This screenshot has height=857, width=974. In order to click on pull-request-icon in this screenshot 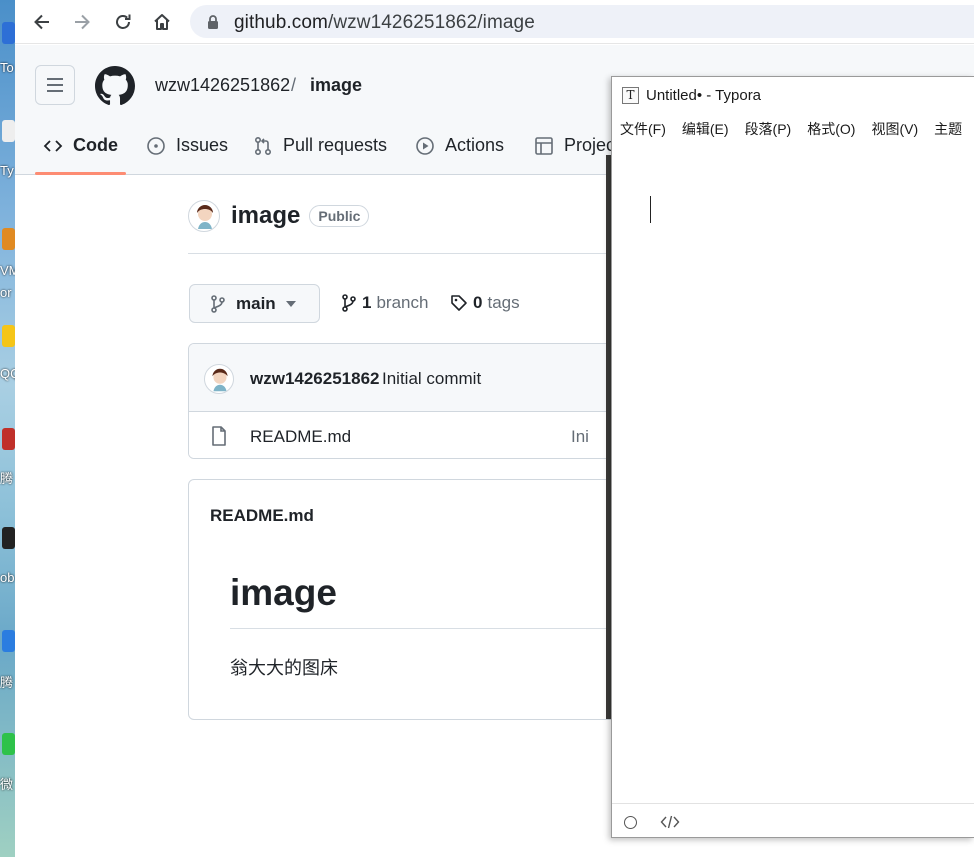, I will do `click(263, 146)`.